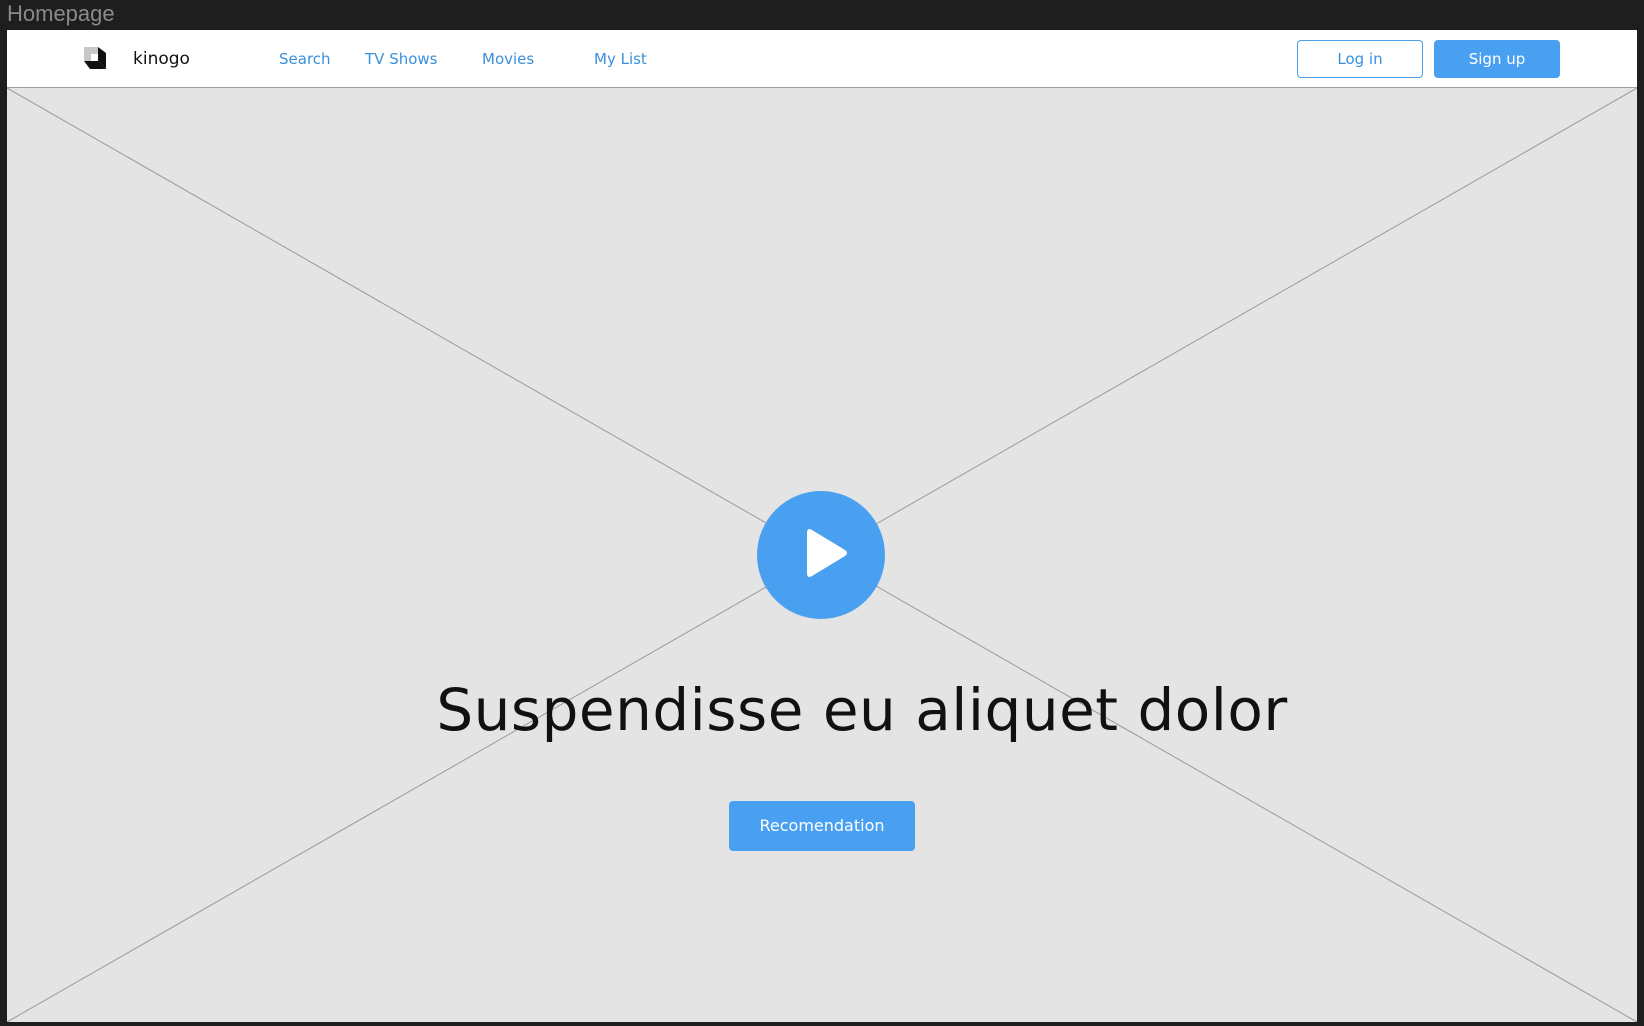  Describe the element at coordinates (862, 710) in the screenshot. I see `hero-headline: Suspendisse eu aliquet dolor` at that location.